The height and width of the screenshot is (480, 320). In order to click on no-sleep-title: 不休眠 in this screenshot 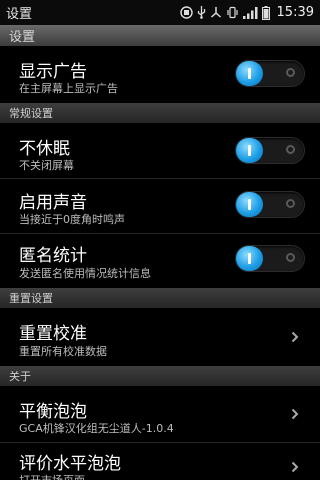, I will do `click(44, 149)`.